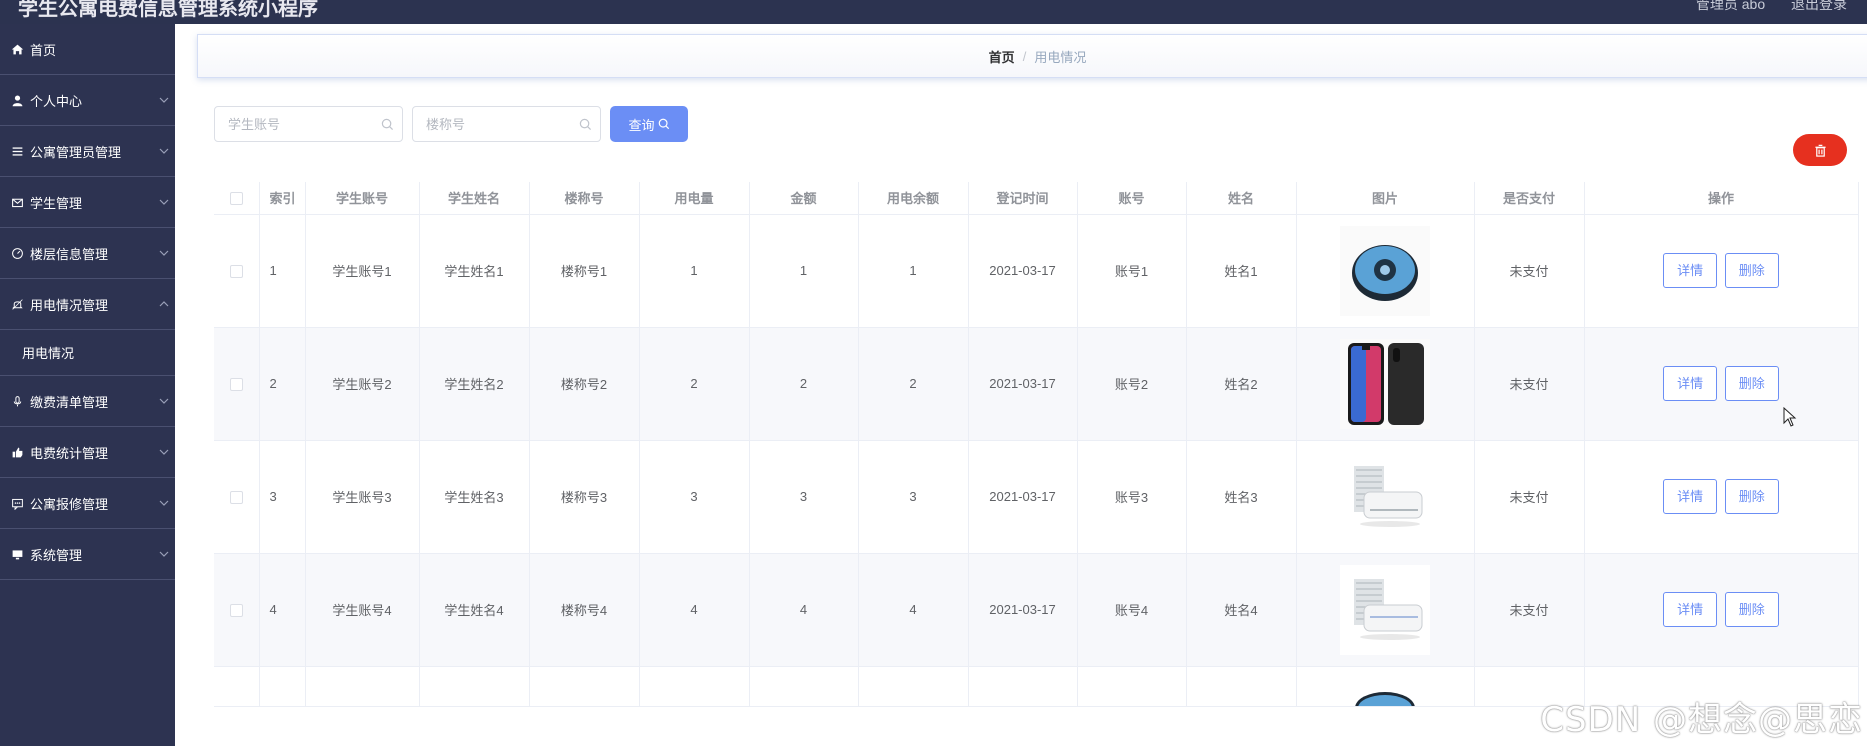 The image size is (1867, 746). What do you see at coordinates (1701, 720) in the screenshot?
I see `watermark: CSDN @想念@思恋` at bounding box center [1701, 720].